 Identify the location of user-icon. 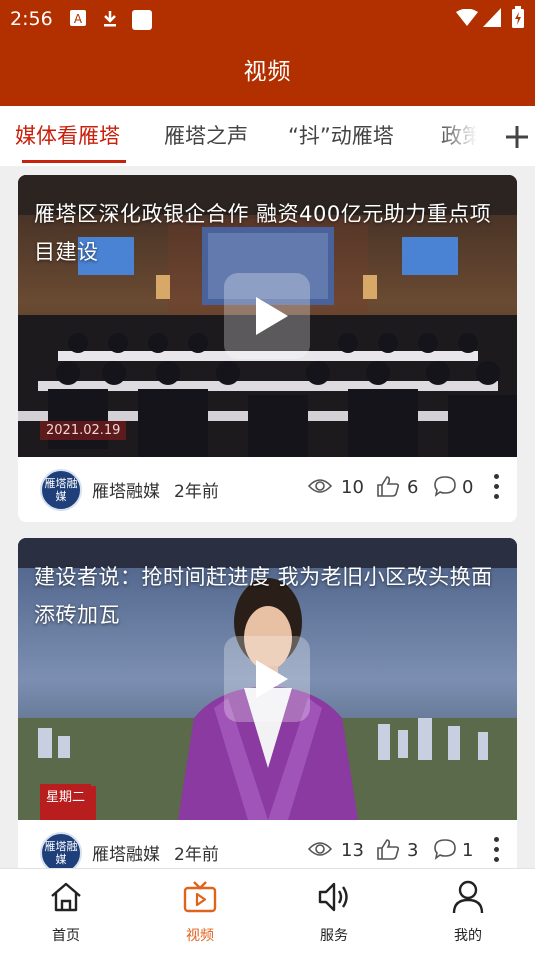
(468, 897).